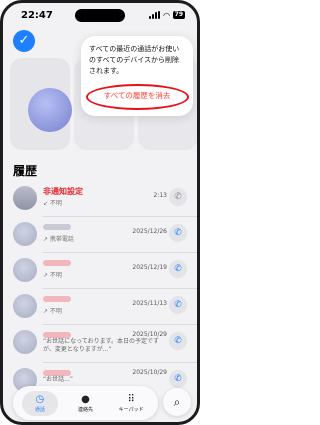 The height and width of the screenshot is (425, 320). I want to click on message-snippet: “お世話になっております。本日の予定ですが、変更となりますが...”, so click(101, 345).